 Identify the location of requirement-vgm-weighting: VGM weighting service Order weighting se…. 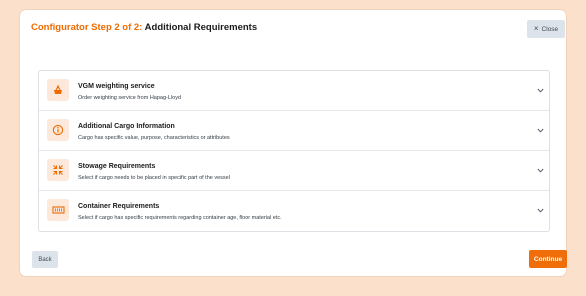
(294, 91).